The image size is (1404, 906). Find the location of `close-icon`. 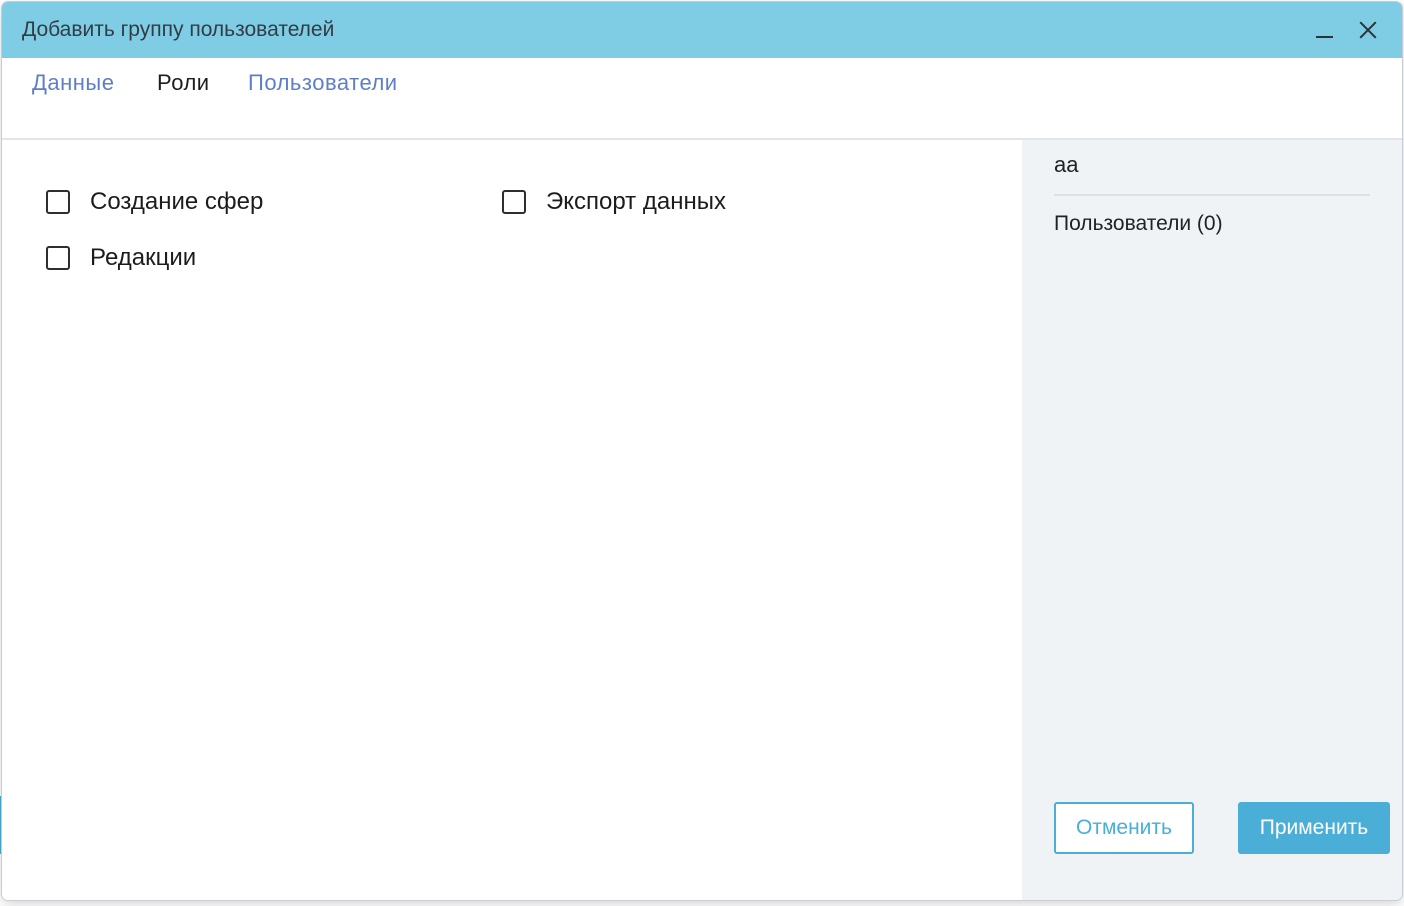

close-icon is located at coordinates (1368, 30).